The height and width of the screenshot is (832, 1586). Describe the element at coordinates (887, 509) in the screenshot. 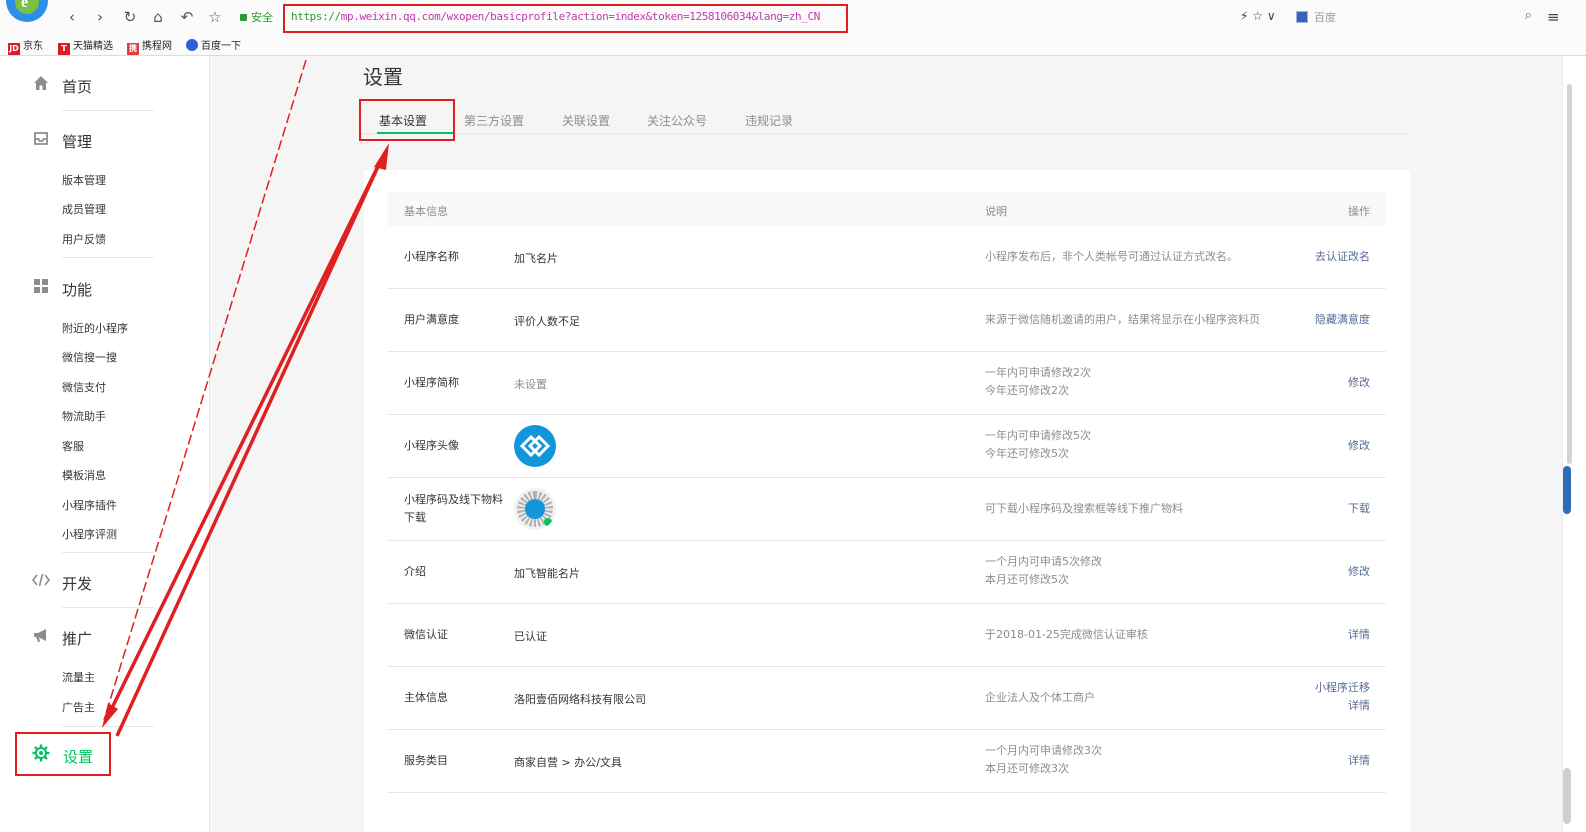

I see `table-row: 小程序码及线下物料下载 可下载小程序码及搜索框等线下推广物料 下载` at that location.